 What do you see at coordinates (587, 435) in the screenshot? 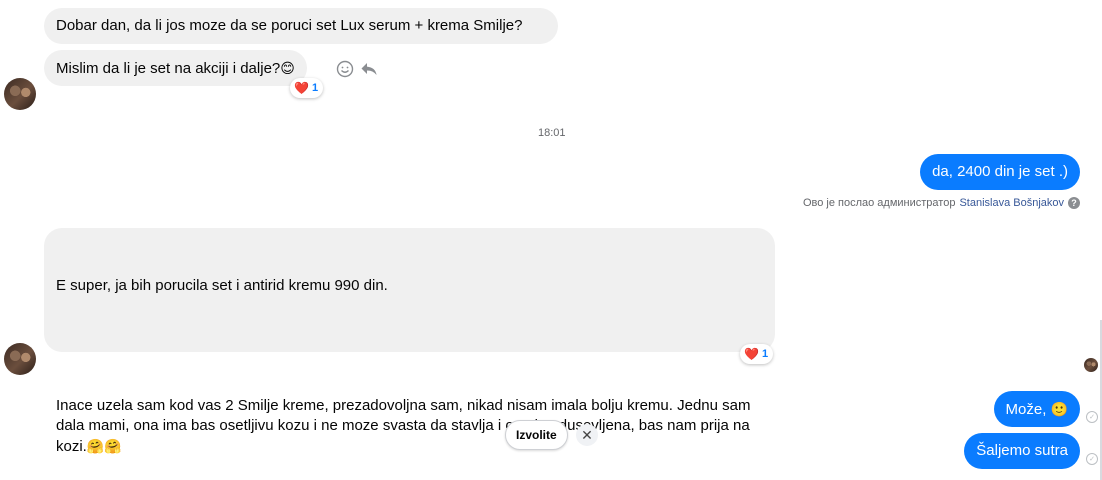
I see `close-icon: ✕` at bounding box center [587, 435].